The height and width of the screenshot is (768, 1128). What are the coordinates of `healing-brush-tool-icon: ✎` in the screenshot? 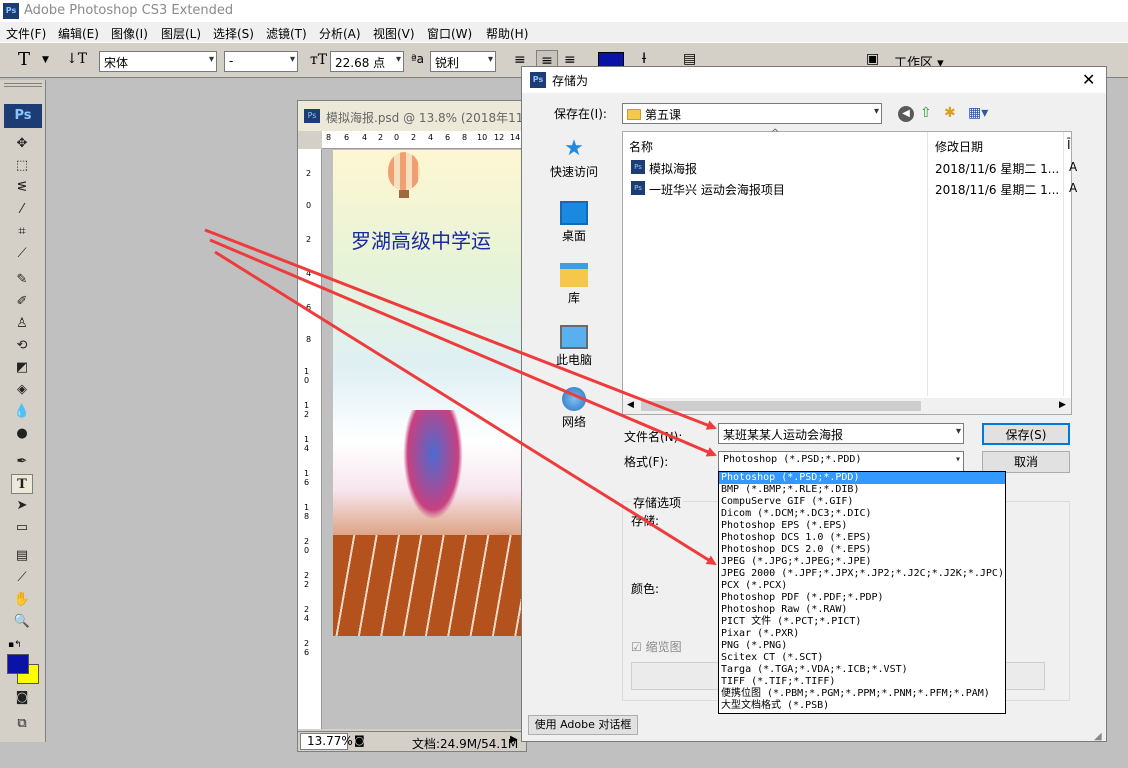 It's located at (22, 280).